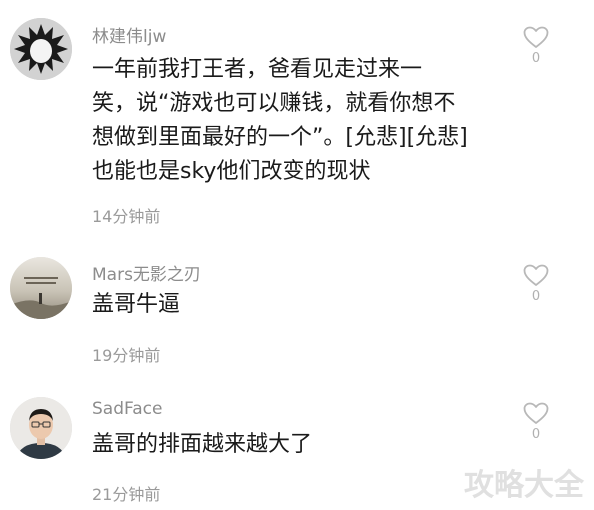  I want to click on comment-time: 19分钟前, so click(126, 355).